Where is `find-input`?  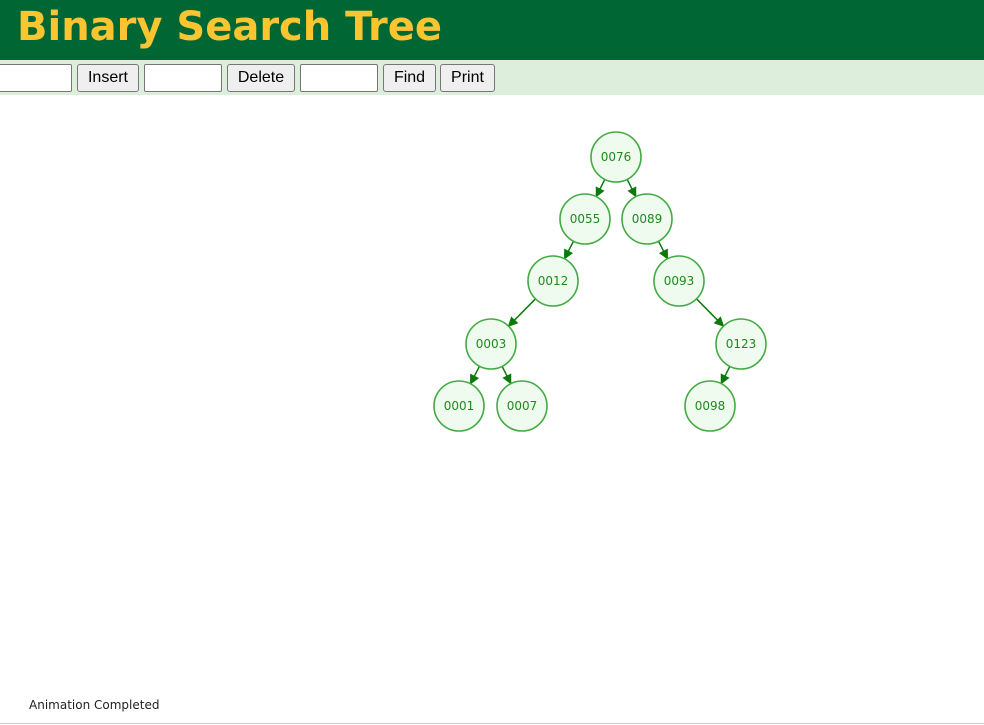
find-input is located at coordinates (339, 78).